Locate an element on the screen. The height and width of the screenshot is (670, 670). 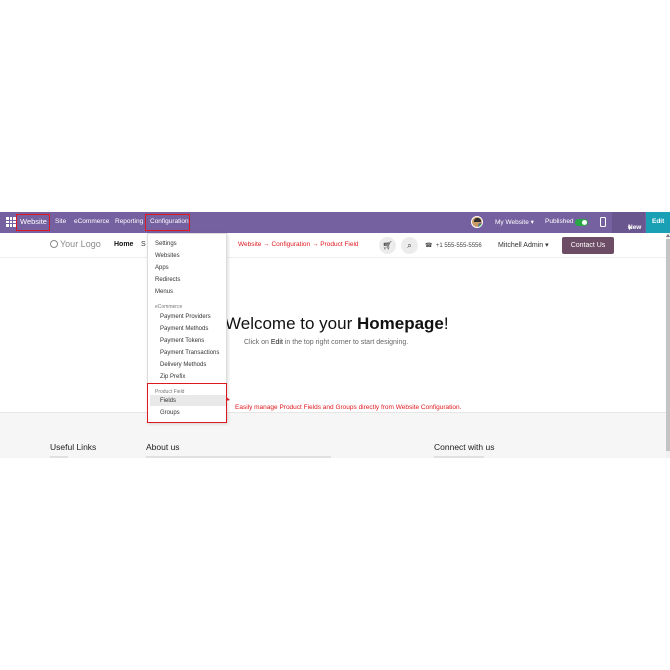
scroll-thumb is located at coordinates (668, 345).